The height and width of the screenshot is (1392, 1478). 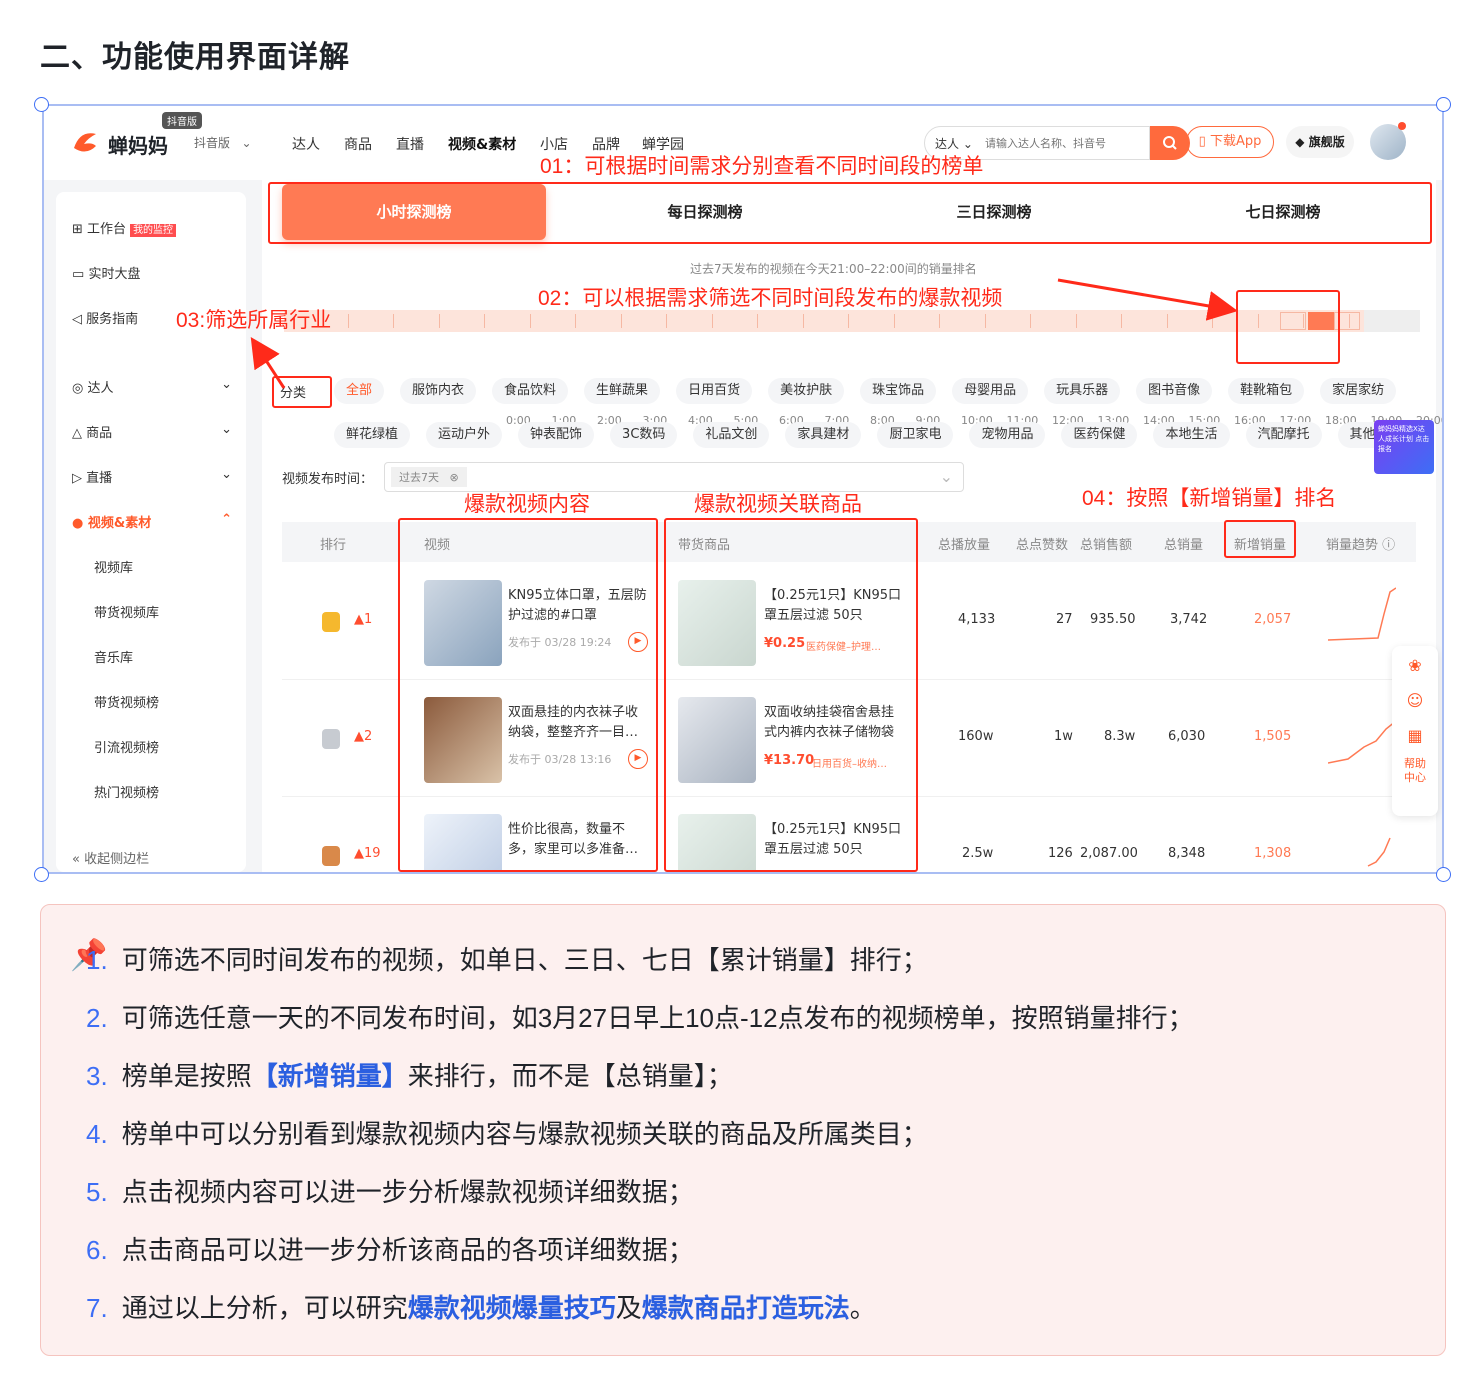 What do you see at coordinates (1147, 299) in the screenshot?
I see `arrow-to-timeline` at bounding box center [1147, 299].